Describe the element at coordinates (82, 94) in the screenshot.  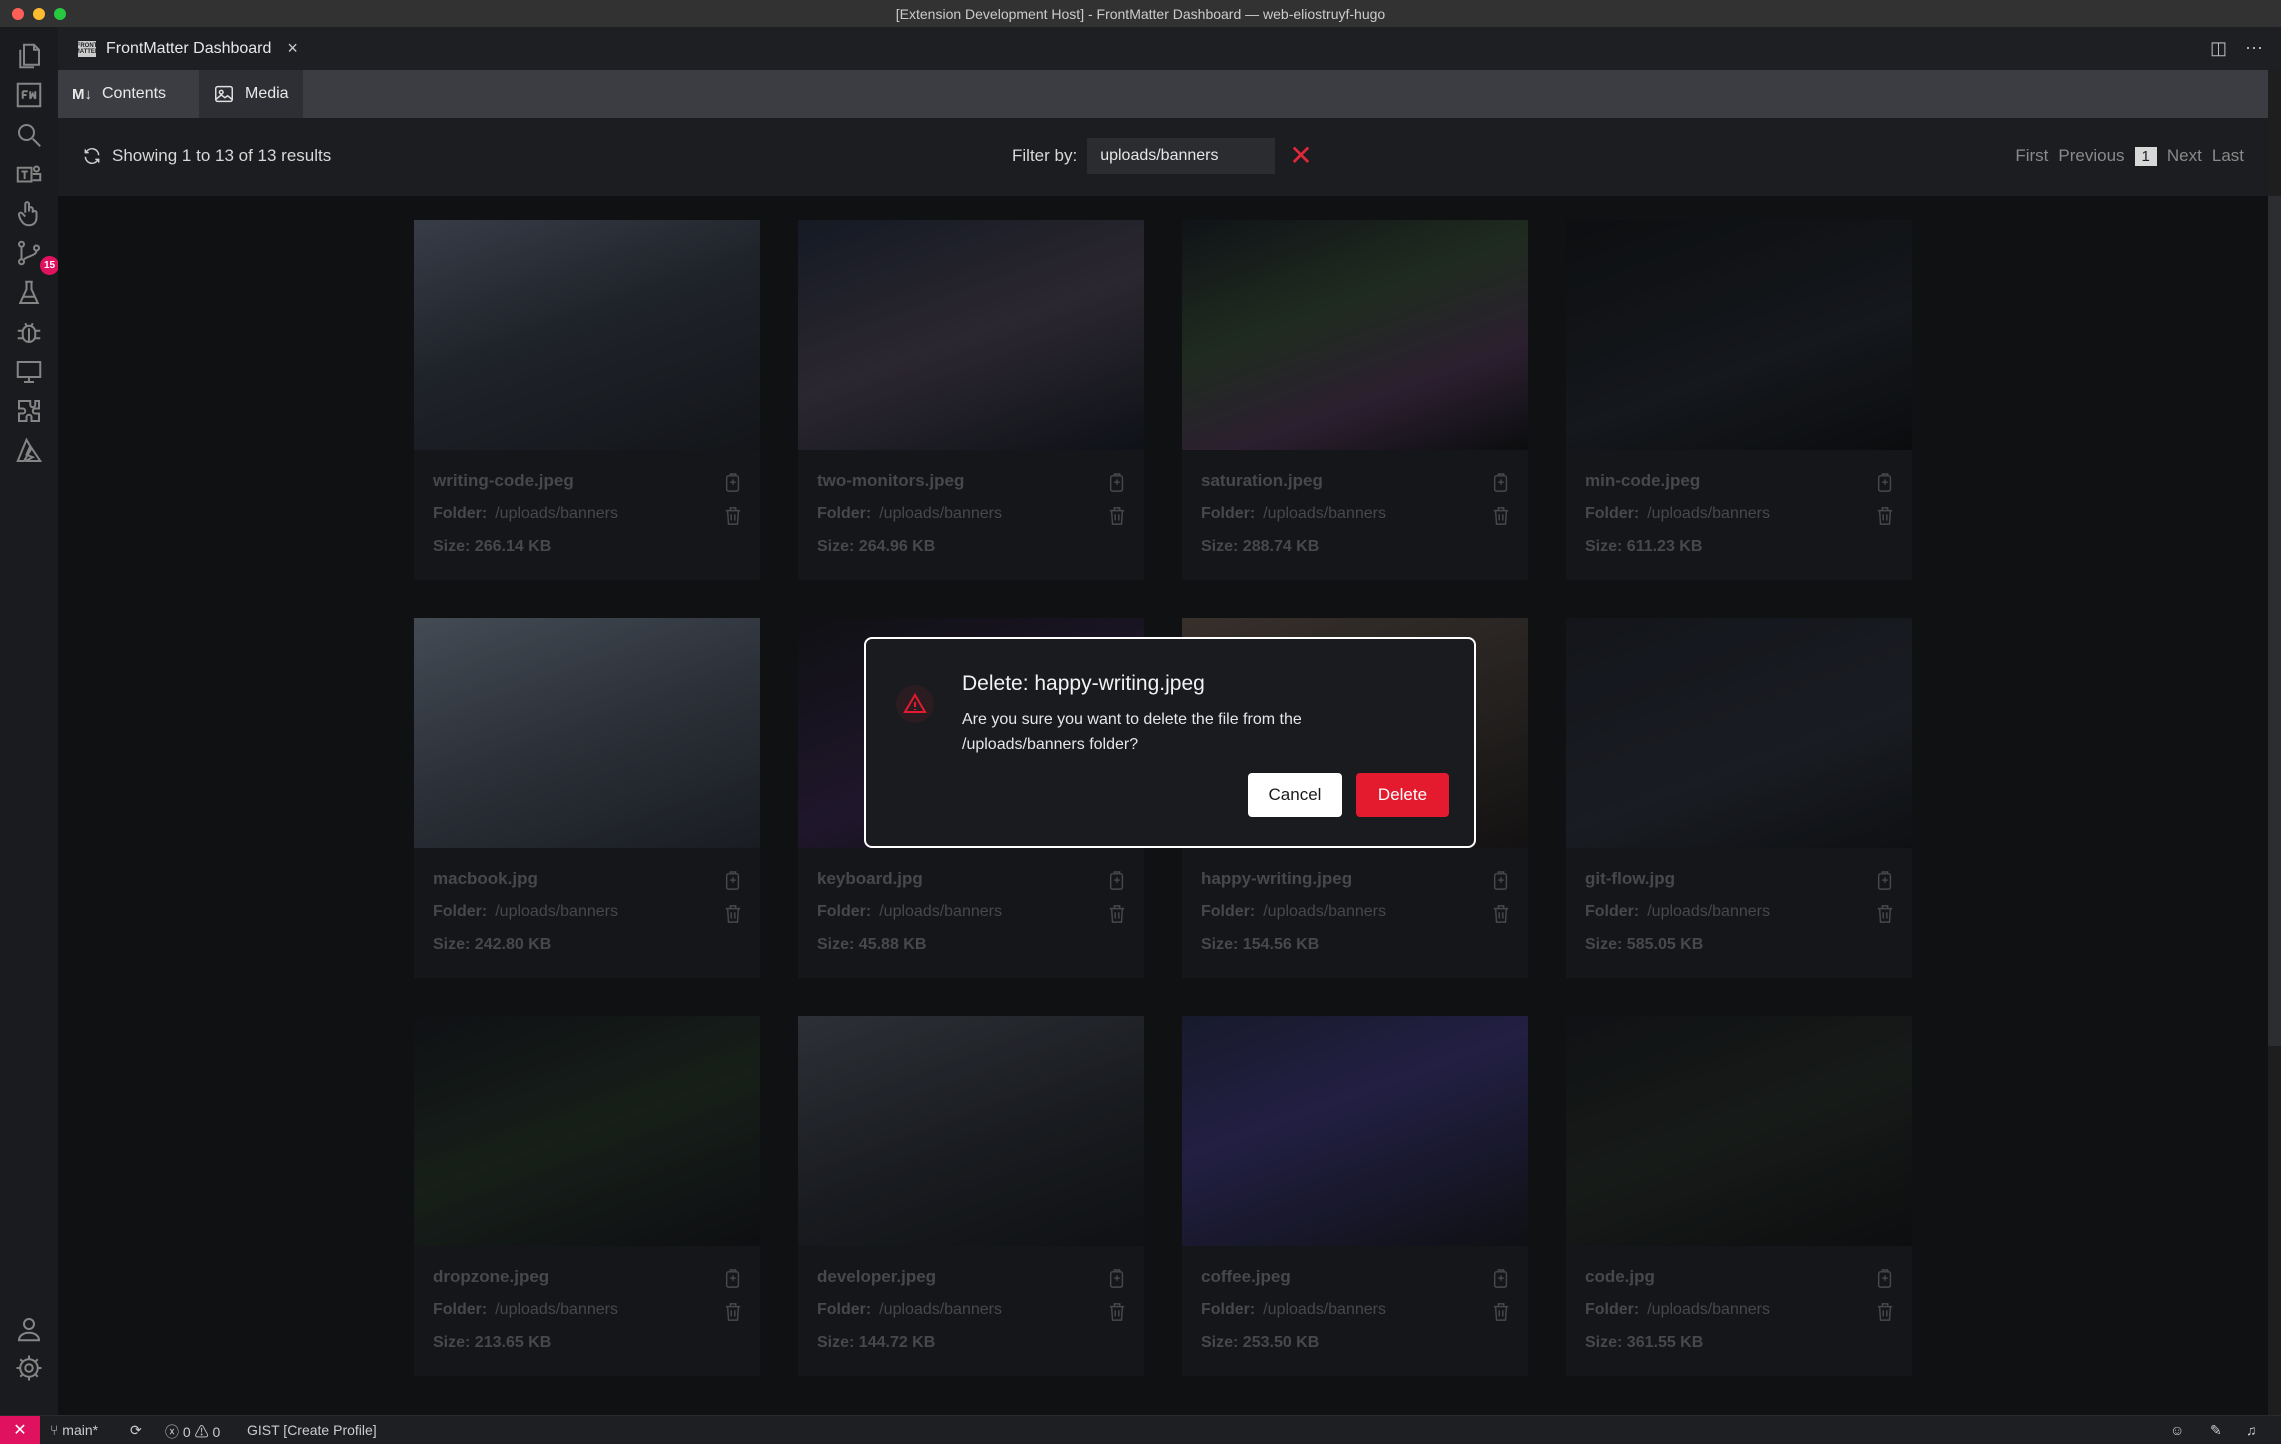
I see `markdown-icon: M↓` at that location.